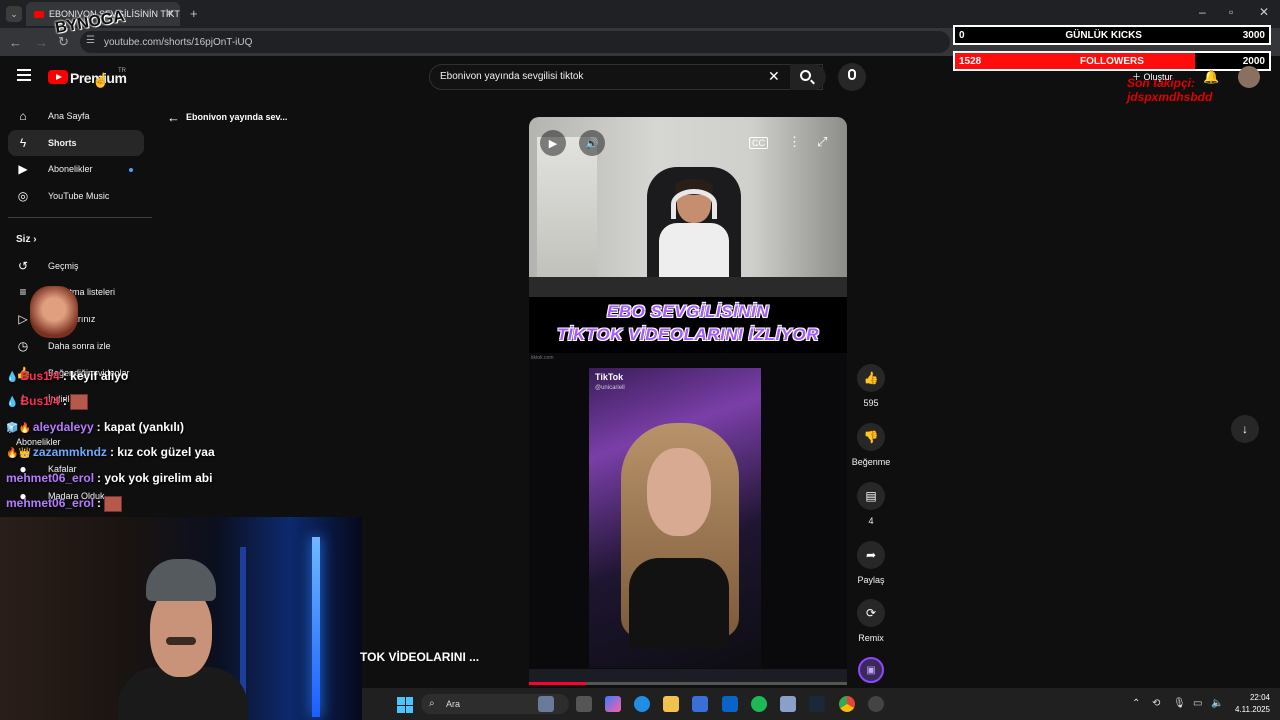  I want to click on play-button: ▶, so click(553, 143).